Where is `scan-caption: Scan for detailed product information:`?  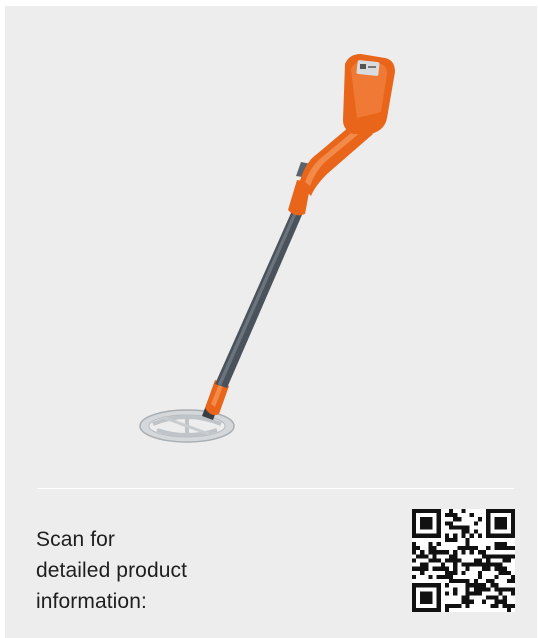 scan-caption: Scan for detailed product information: is located at coordinates (166, 570).